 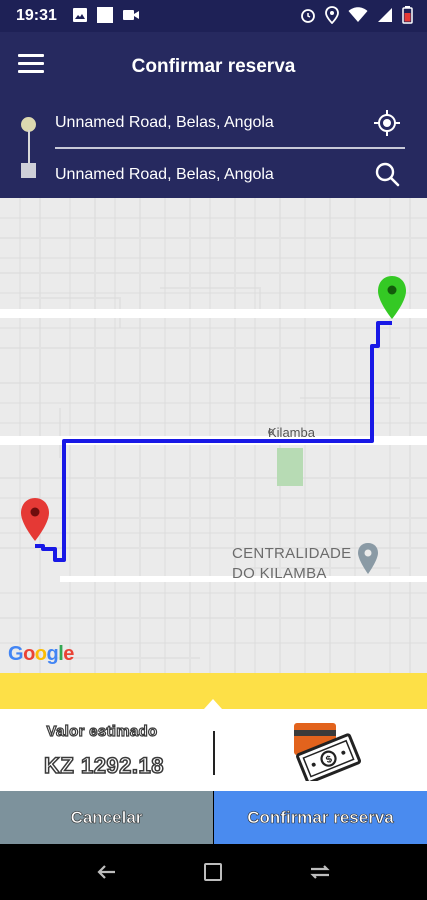 I want to click on map-poi-label: CENTRALIDADE DO KILAMBA, so click(x=291, y=564).